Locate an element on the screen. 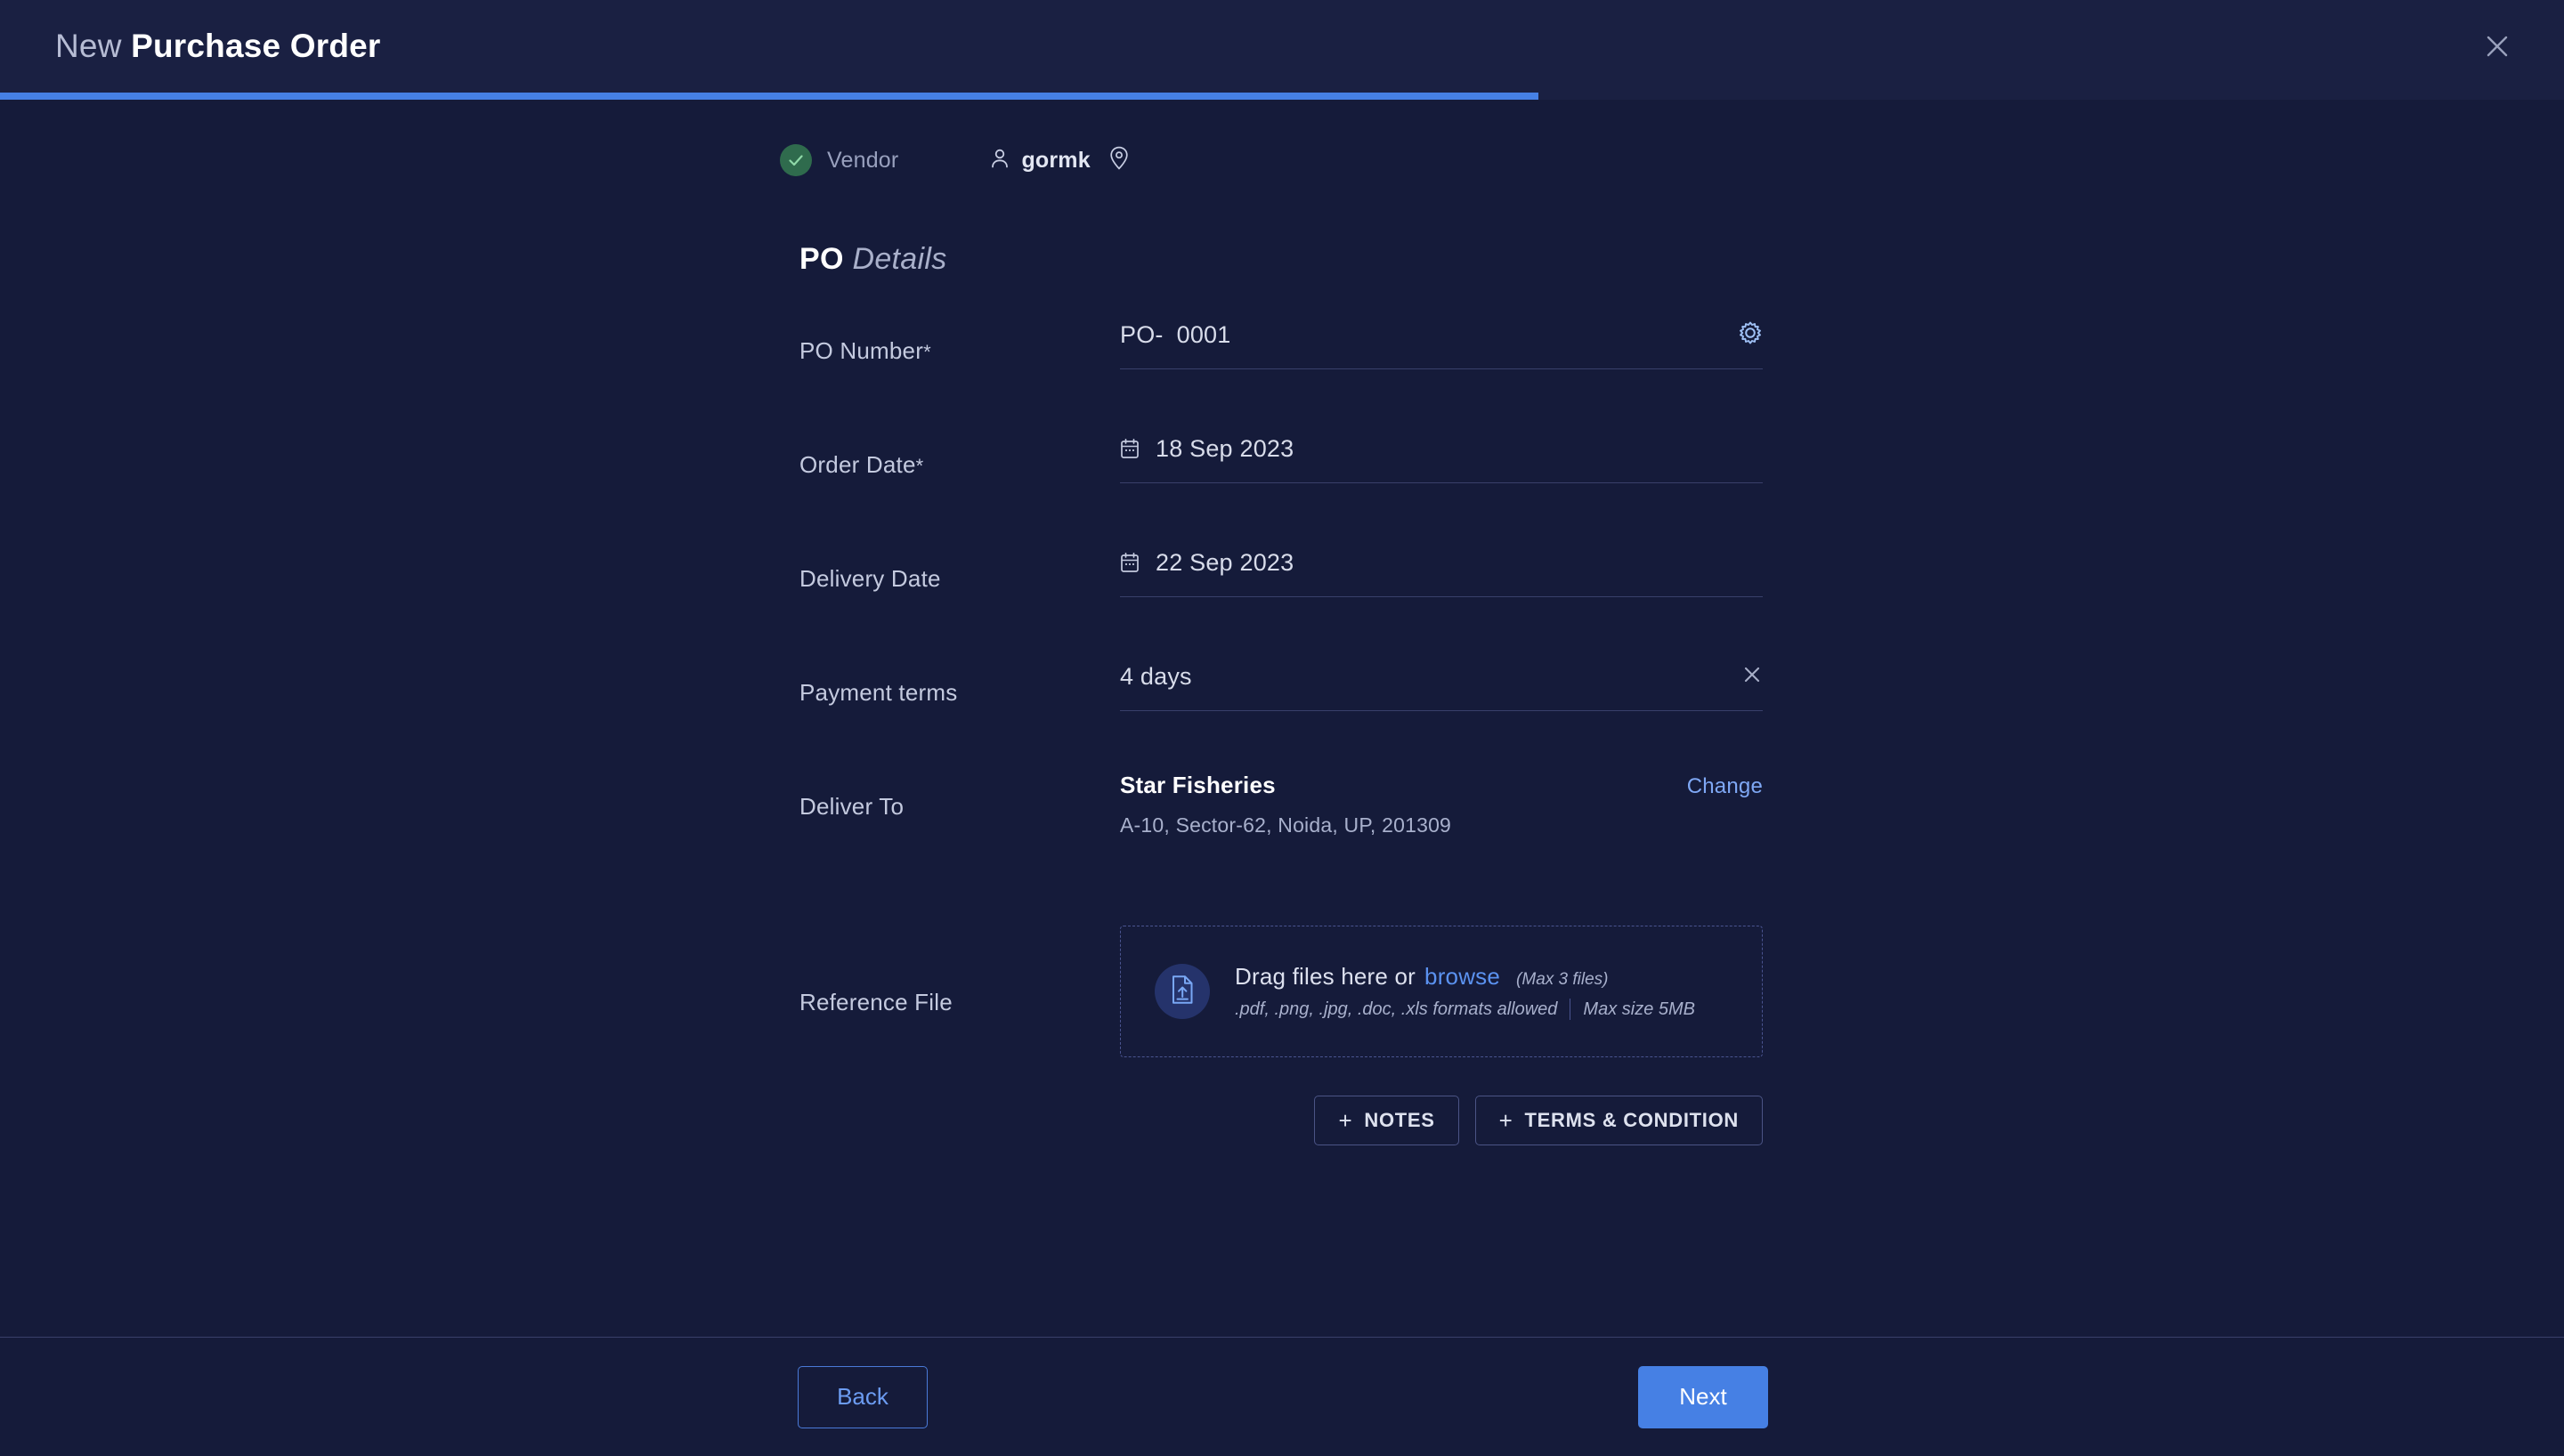  delivery-date-input: 22 Sep 2023 is located at coordinates (1441, 570).